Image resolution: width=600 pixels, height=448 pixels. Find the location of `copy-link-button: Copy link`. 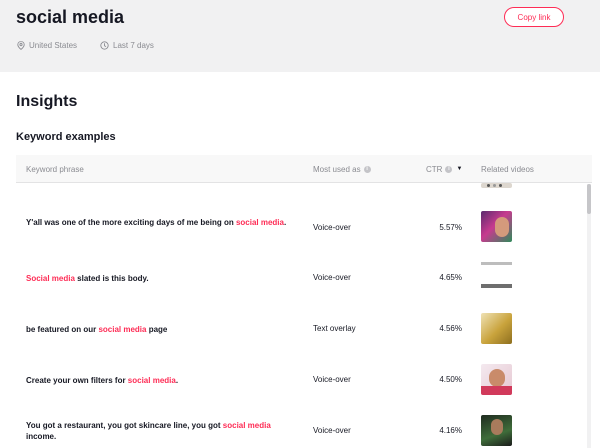

copy-link-button: Copy link is located at coordinates (534, 17).